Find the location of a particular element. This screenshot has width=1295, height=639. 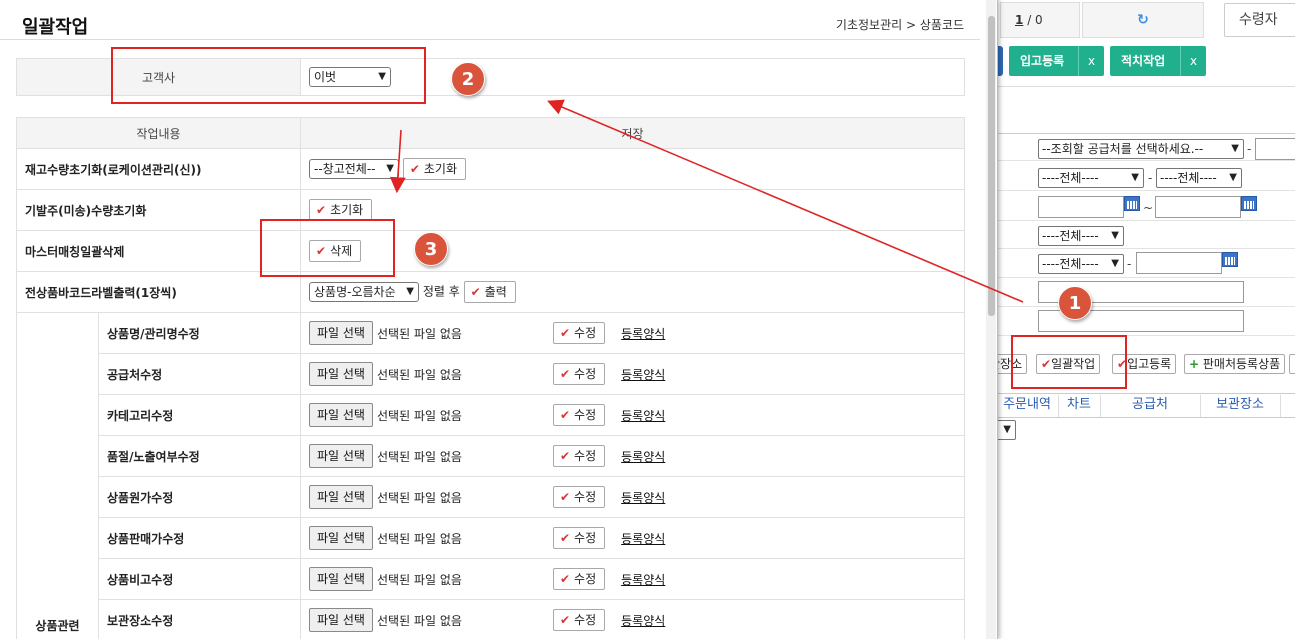

tab-inbound: 입고등록 x is located at coordinates (1056, 61).